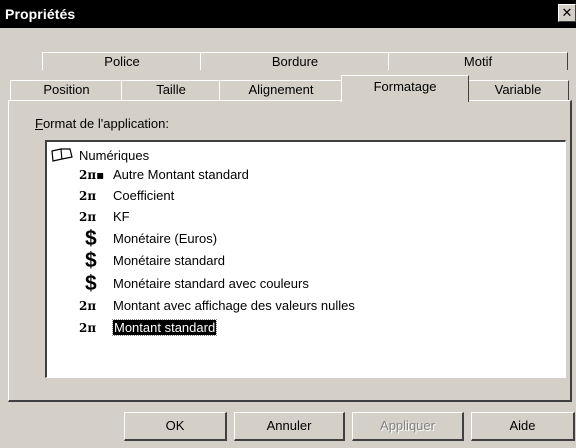 The image size is (576, 448). Describe the element at coordinates (92, 174) in the screenshot. I see `two-pi-icon: 2π▪` at that location.